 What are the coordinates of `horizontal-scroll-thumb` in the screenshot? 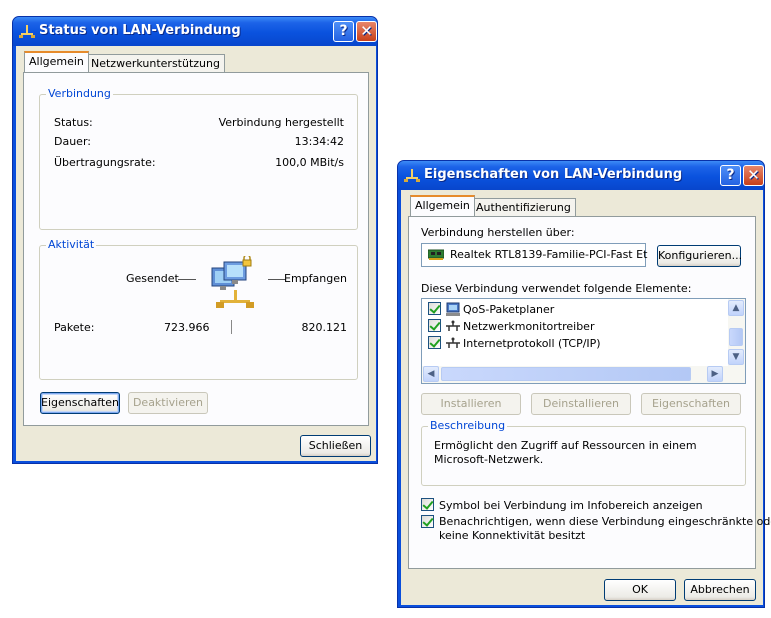 It's located at (566, 374).